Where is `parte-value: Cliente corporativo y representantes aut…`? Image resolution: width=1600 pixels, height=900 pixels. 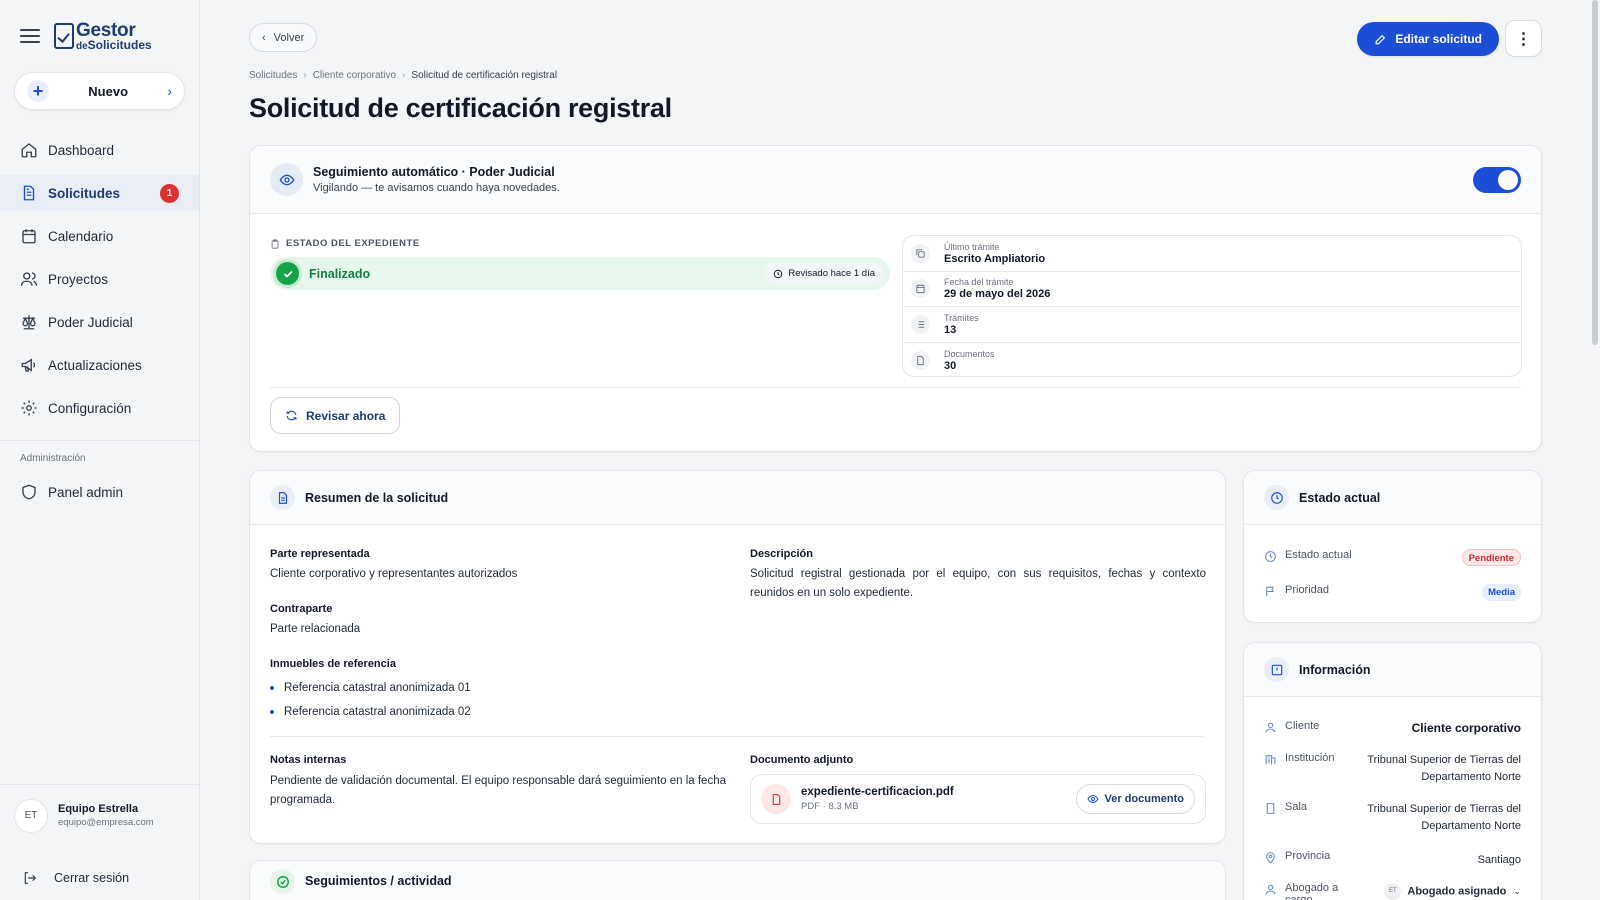 parte-value: Cliente corporativo y representantes aut… is located at coordinates (394, 574).